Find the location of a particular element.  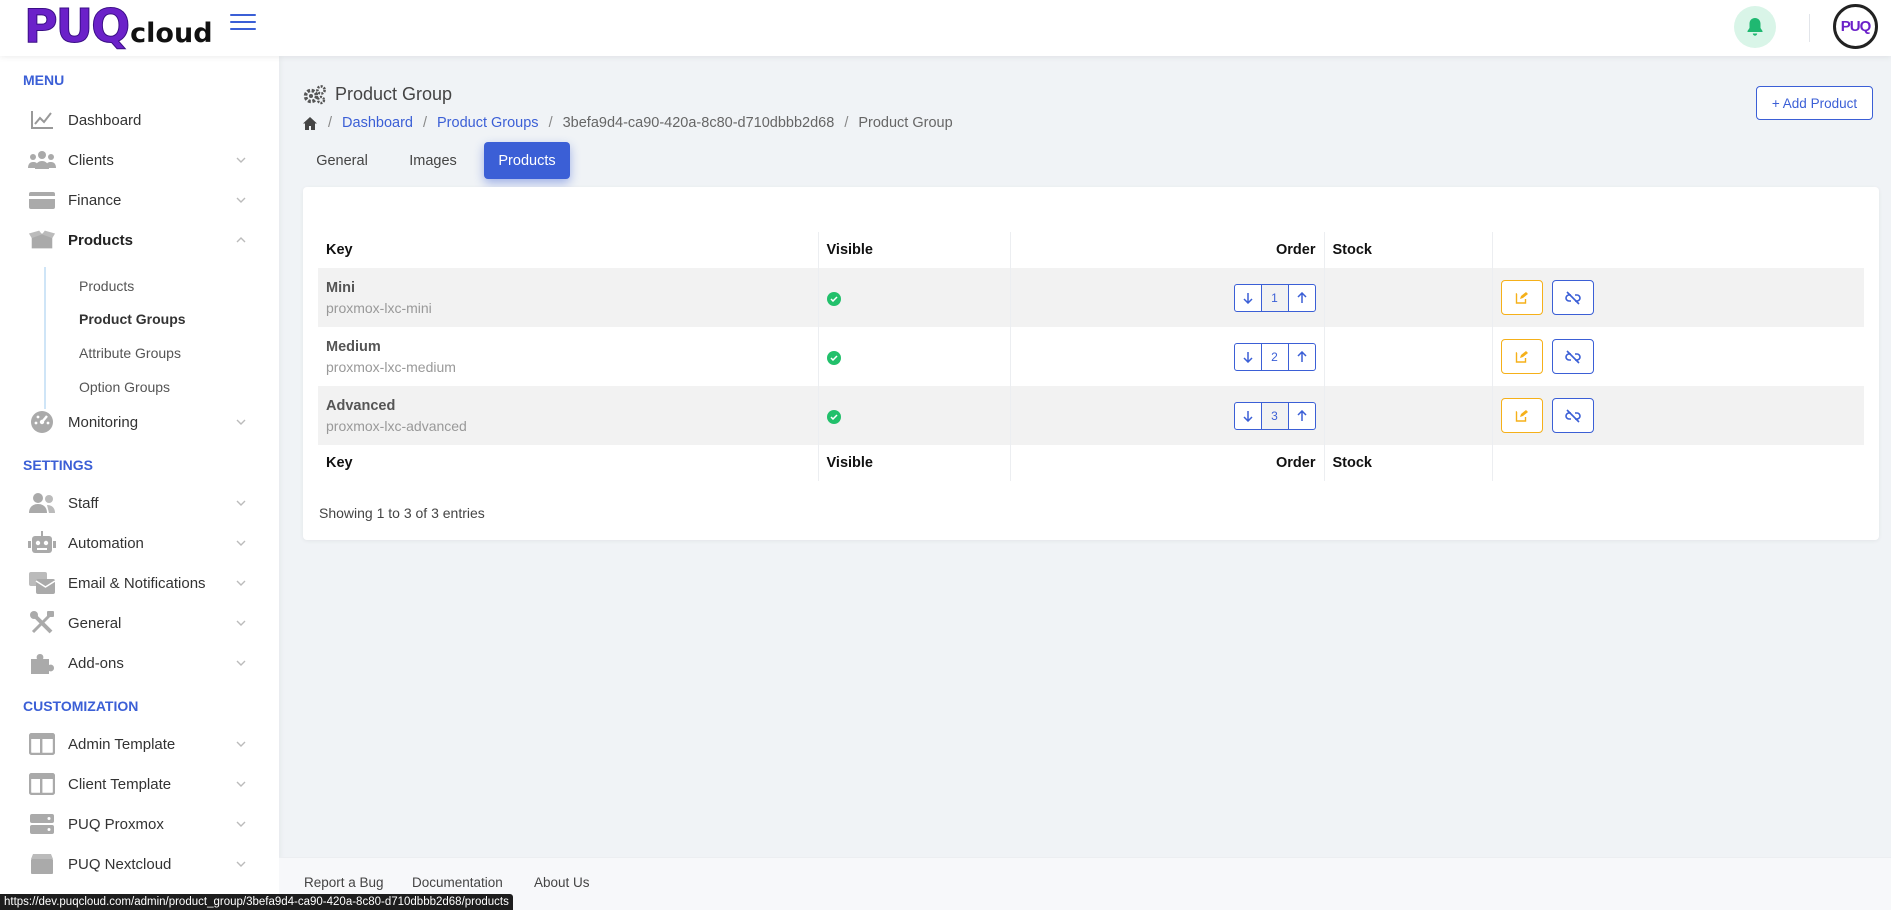

subitem-product-groups: Product Groups is located at coordinates (132, 319).